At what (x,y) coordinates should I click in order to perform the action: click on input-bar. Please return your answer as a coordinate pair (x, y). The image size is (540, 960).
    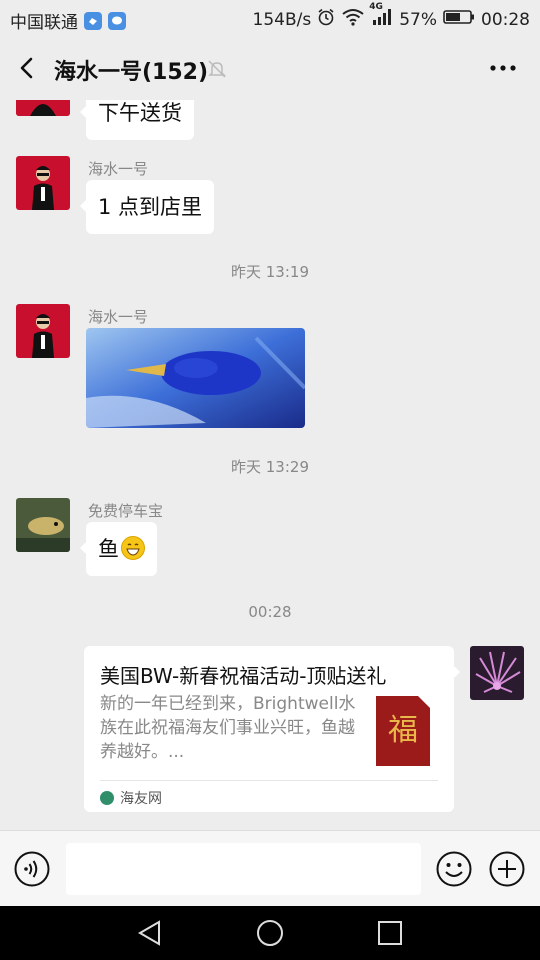
    Looking at the image, I should click on (270, 868).